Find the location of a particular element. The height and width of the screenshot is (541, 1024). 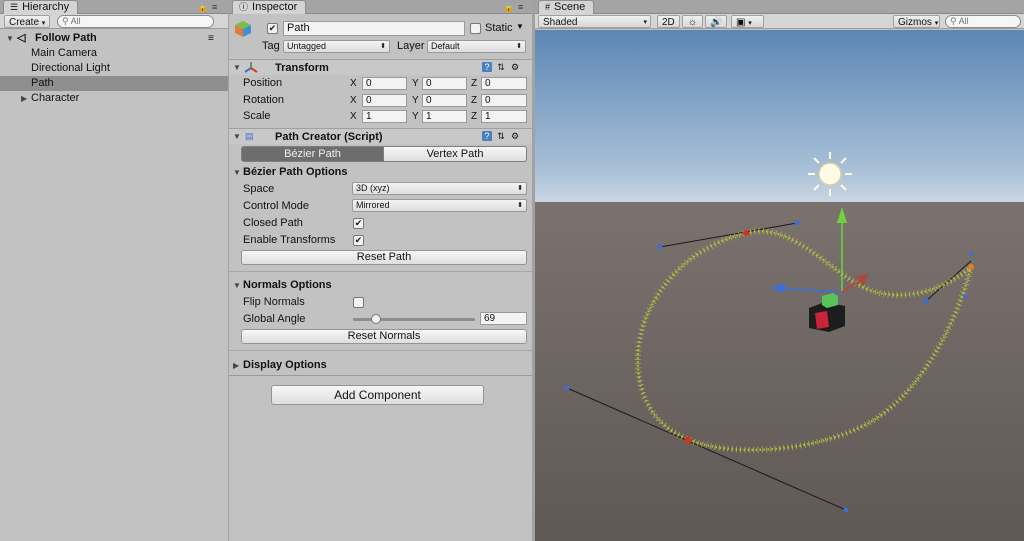

fold-triangle-icon: ▶ is located at coordinates (236, 365).